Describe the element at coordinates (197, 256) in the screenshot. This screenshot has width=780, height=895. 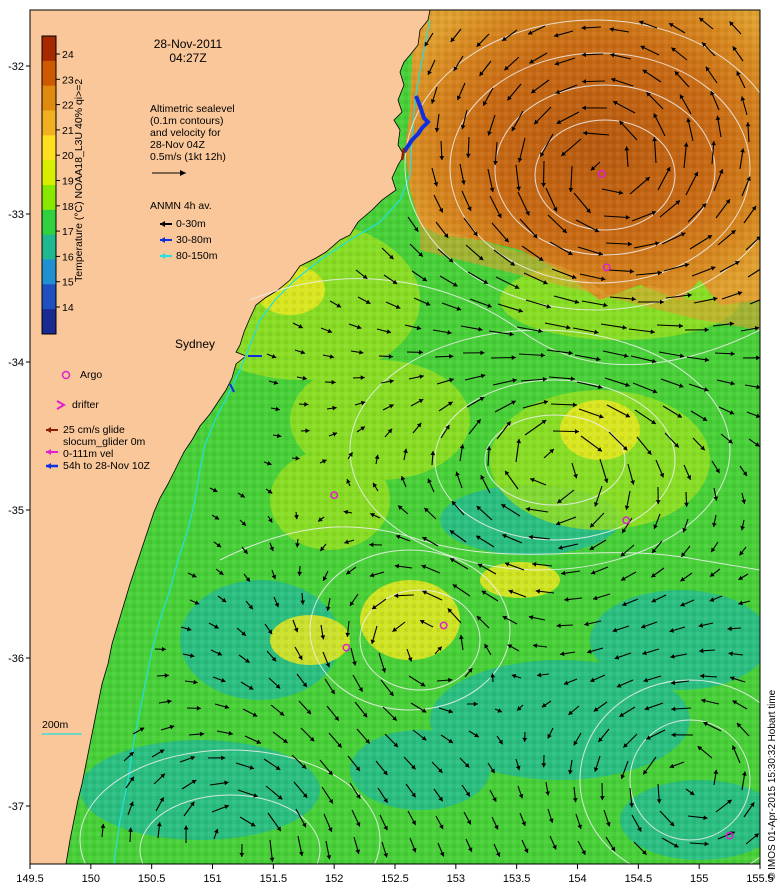
I see `anmn-label-3: 80-150m` at that location.